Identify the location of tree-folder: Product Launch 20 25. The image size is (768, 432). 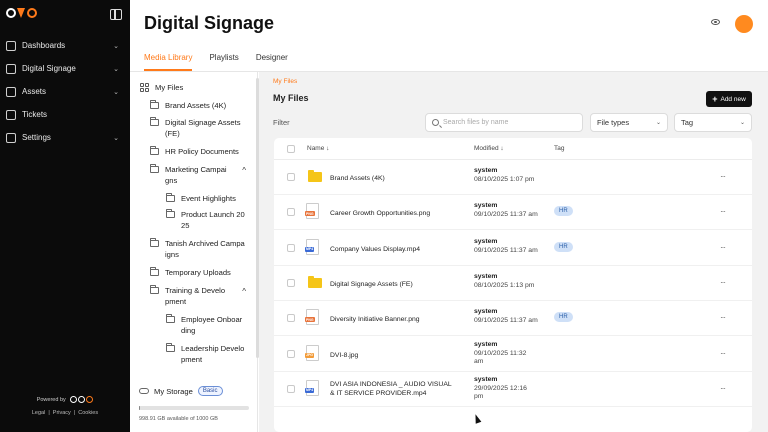
(210, 220).